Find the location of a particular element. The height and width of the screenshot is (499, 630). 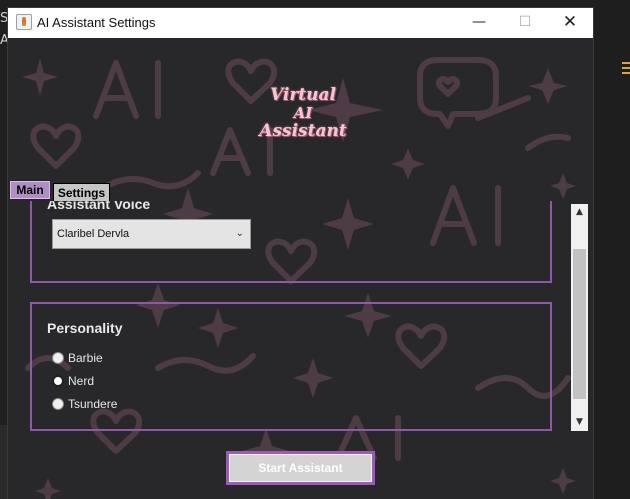

java-icon is located at coordinates (24, 22).